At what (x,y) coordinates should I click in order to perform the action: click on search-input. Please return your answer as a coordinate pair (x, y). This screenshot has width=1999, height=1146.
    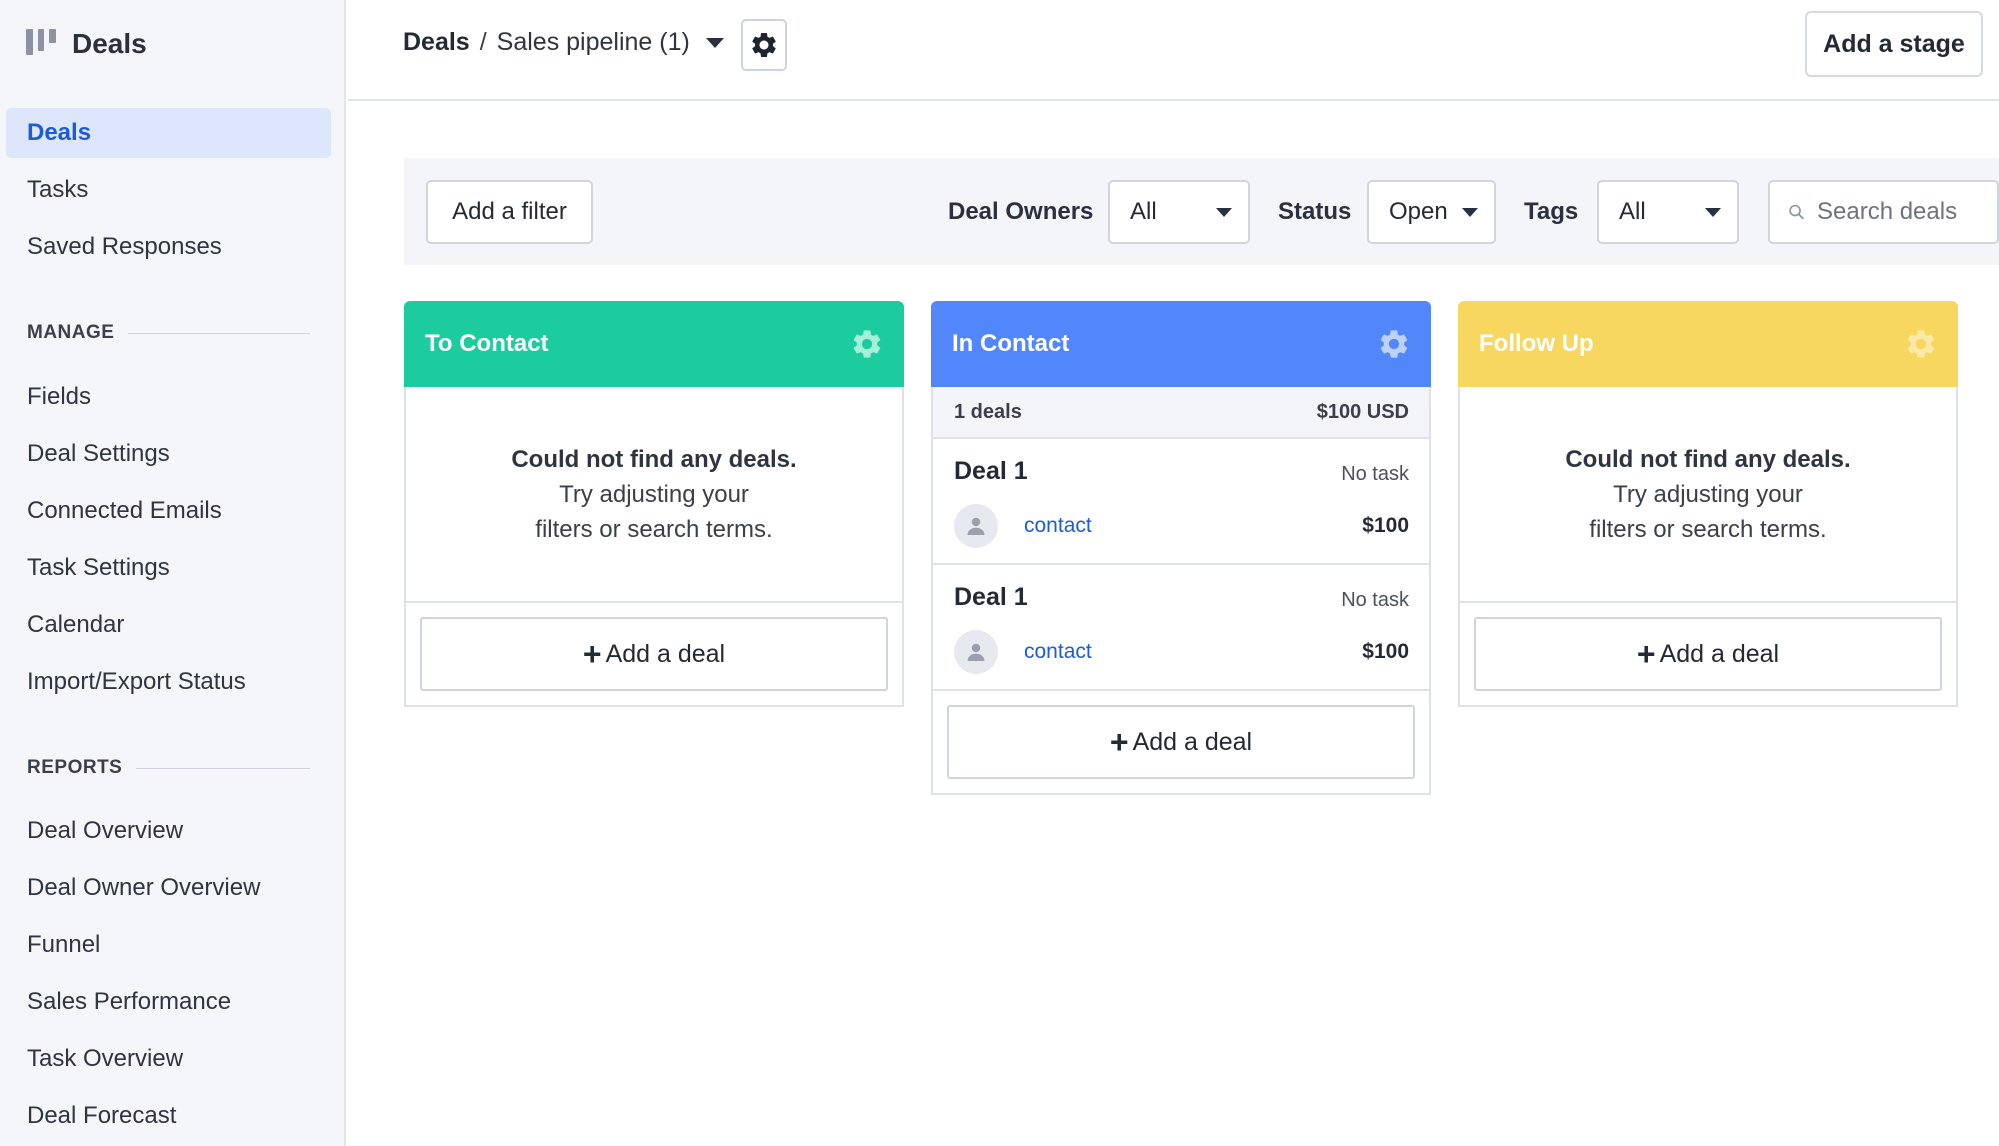
    Looking at the image, I should click on (1907, 212).